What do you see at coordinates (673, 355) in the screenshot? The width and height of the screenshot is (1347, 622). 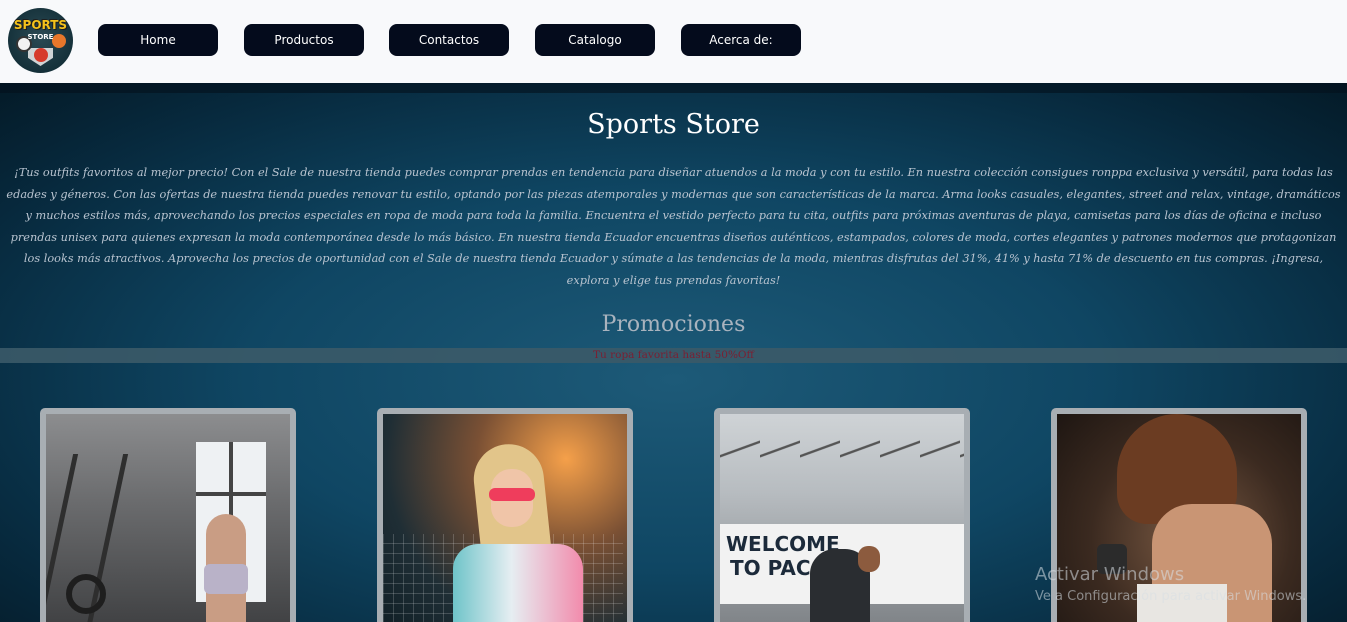 I see `promo-banner-text: Tu ropa favorita hasta 50%Off` at bounding box center [673, 355].